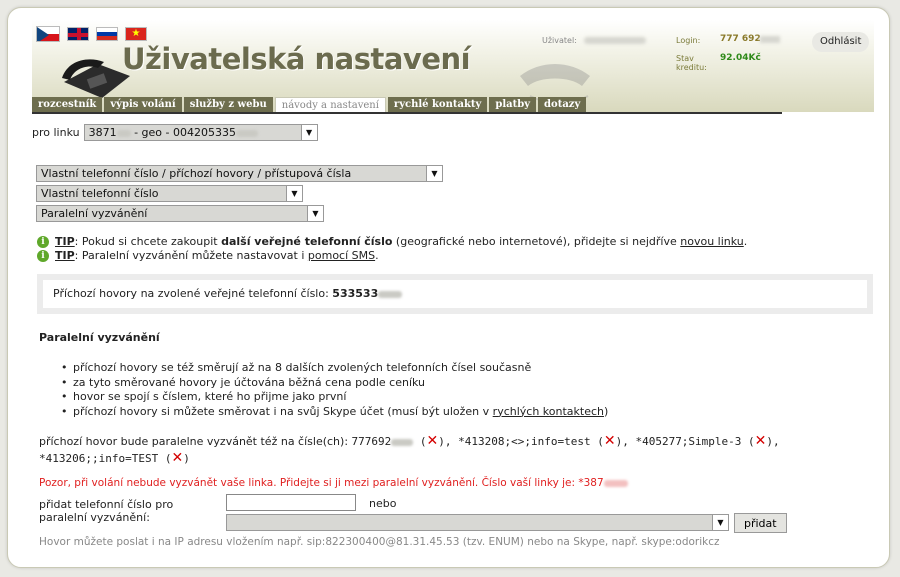 The height and width of the screenshot is (577, 900). I want to click on quick-contacts-link: rychlých kontaktech, so click(548, 411).